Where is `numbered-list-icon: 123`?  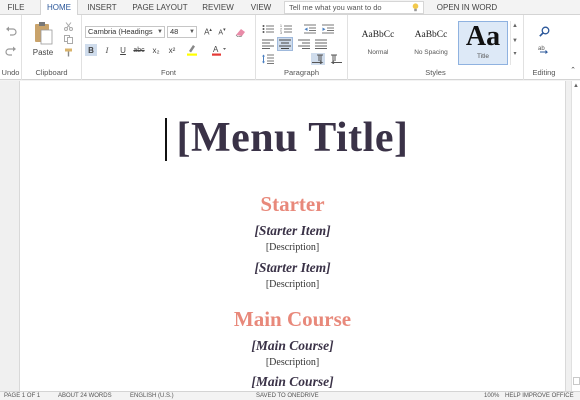
numbered-list-icon: 123 is located at coordinates (286, 29).